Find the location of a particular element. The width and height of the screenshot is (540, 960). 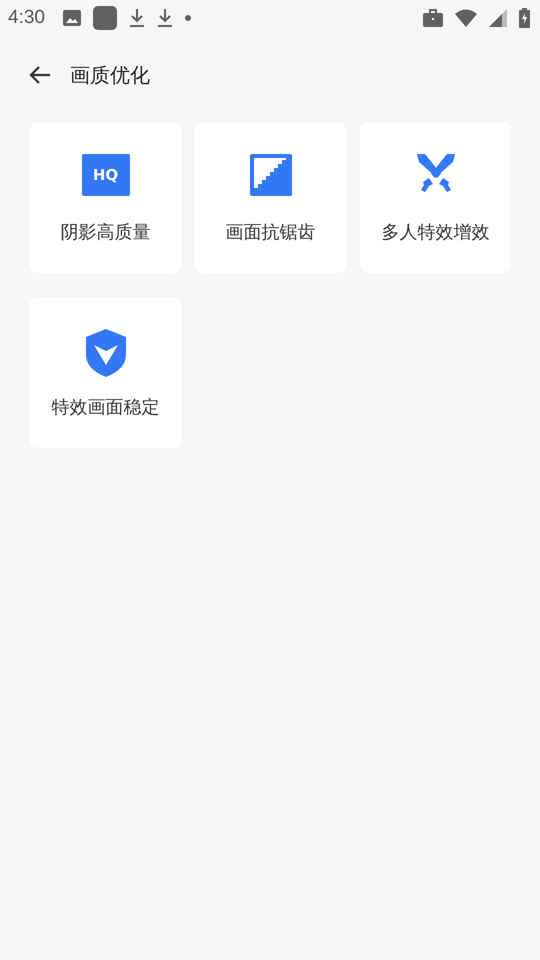

option-label: 特效画面稳定 is located at coordinates (106, 407).